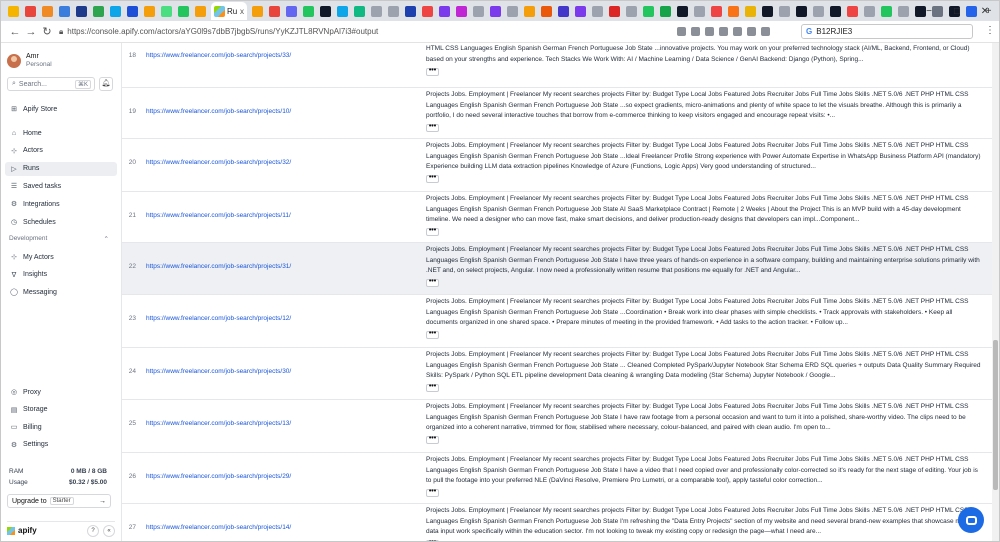  Describe the element at coordinates (990, 30) in the screenshot. I see `browser-menu-icon: ⋮` at that location.